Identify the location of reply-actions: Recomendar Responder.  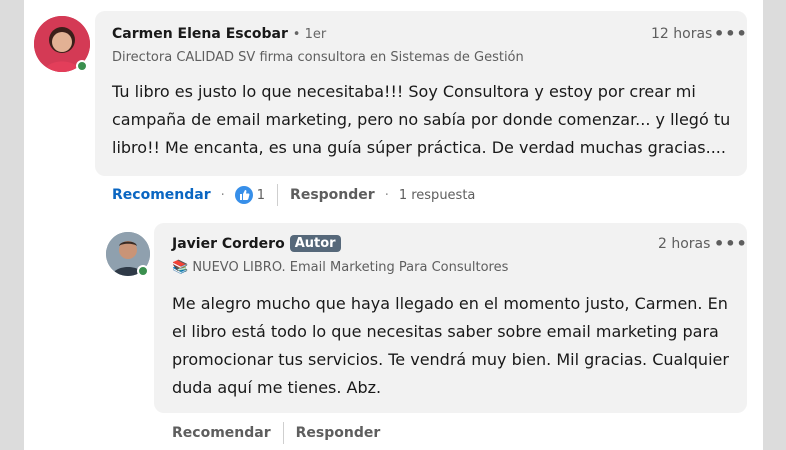
(276, 433).